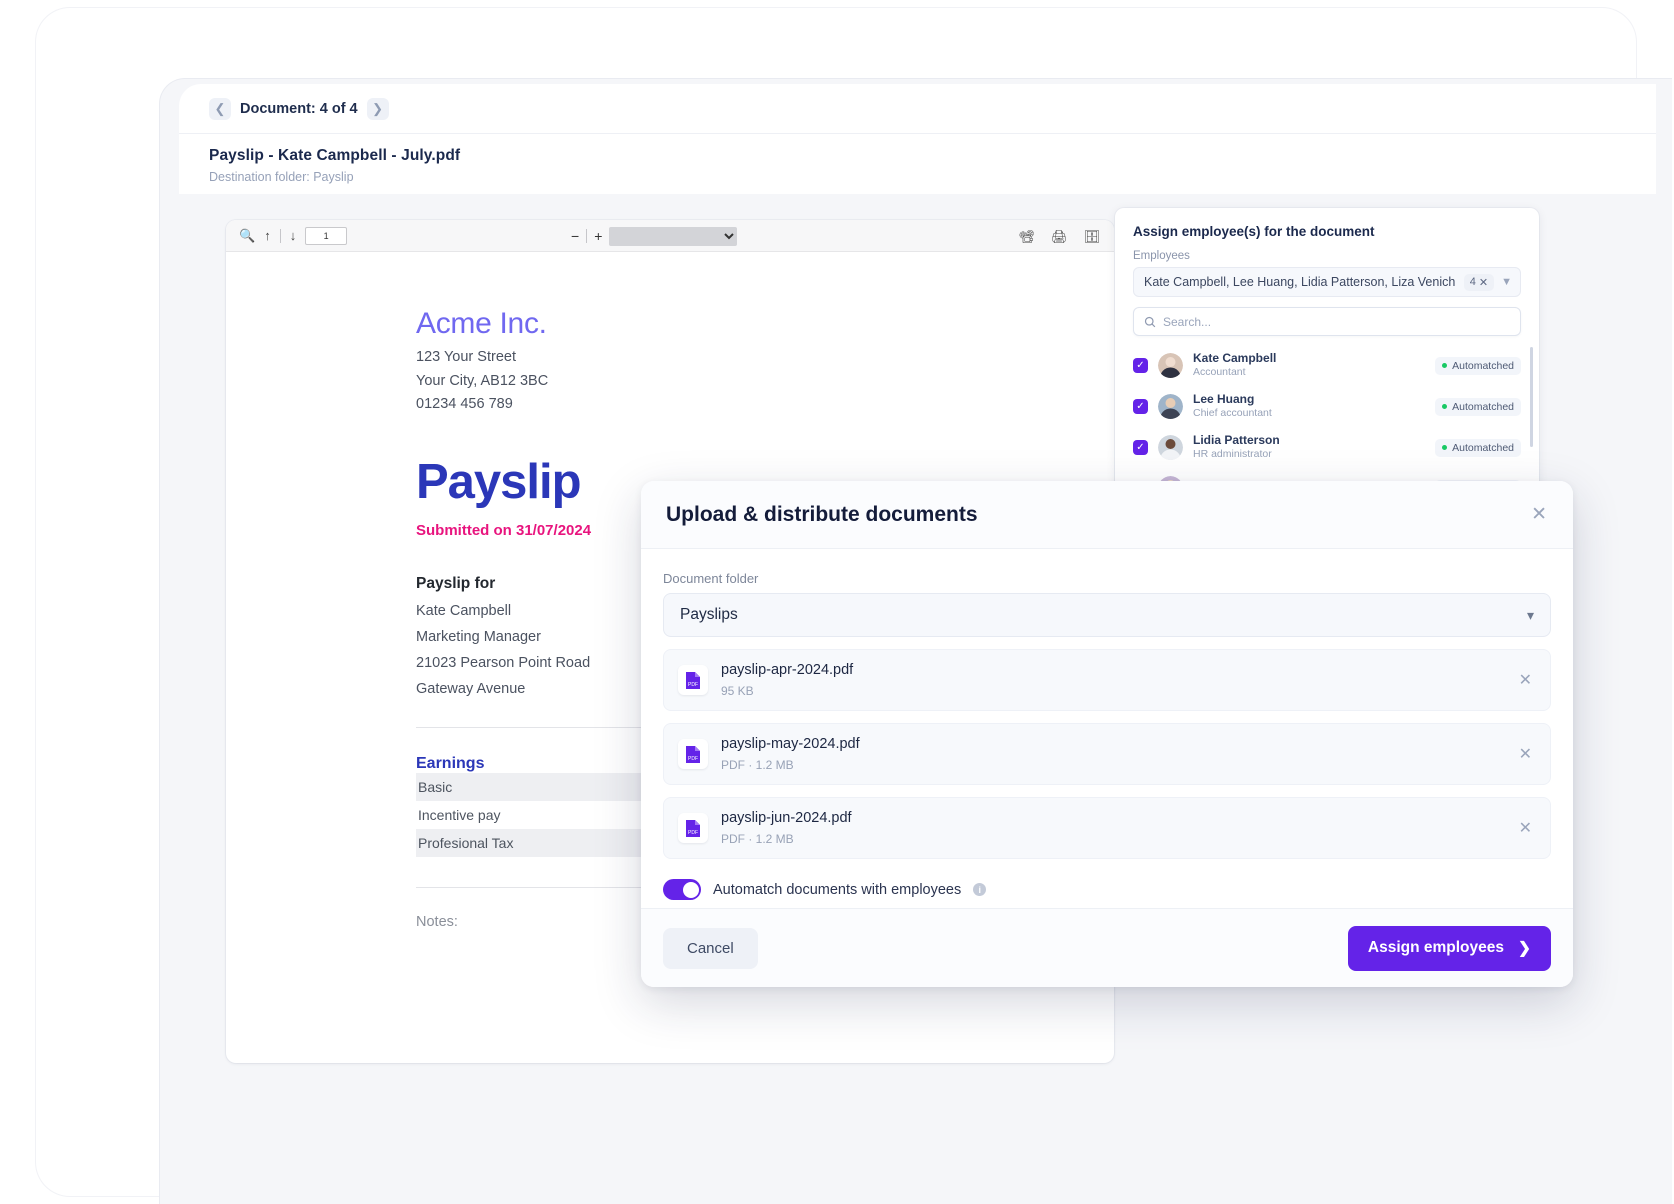  Describe the element at coordinates (281, 177) in the screenshot. I see `document-destination: Destination folder: Payslip` at that location.